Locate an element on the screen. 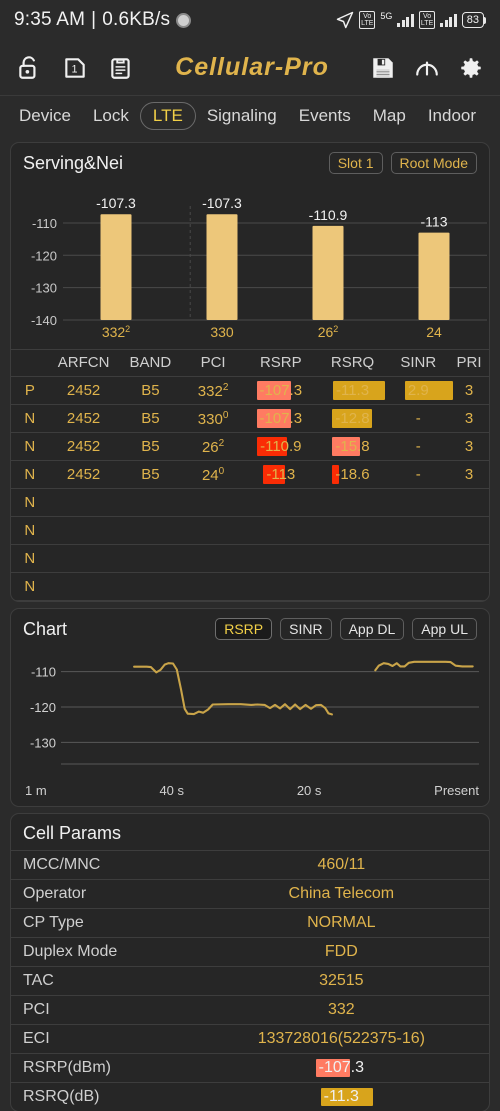 The width and height of the screenshot is (500, 1111). cell-sinr-0: 2.9 is located at coordinates (420, 390).